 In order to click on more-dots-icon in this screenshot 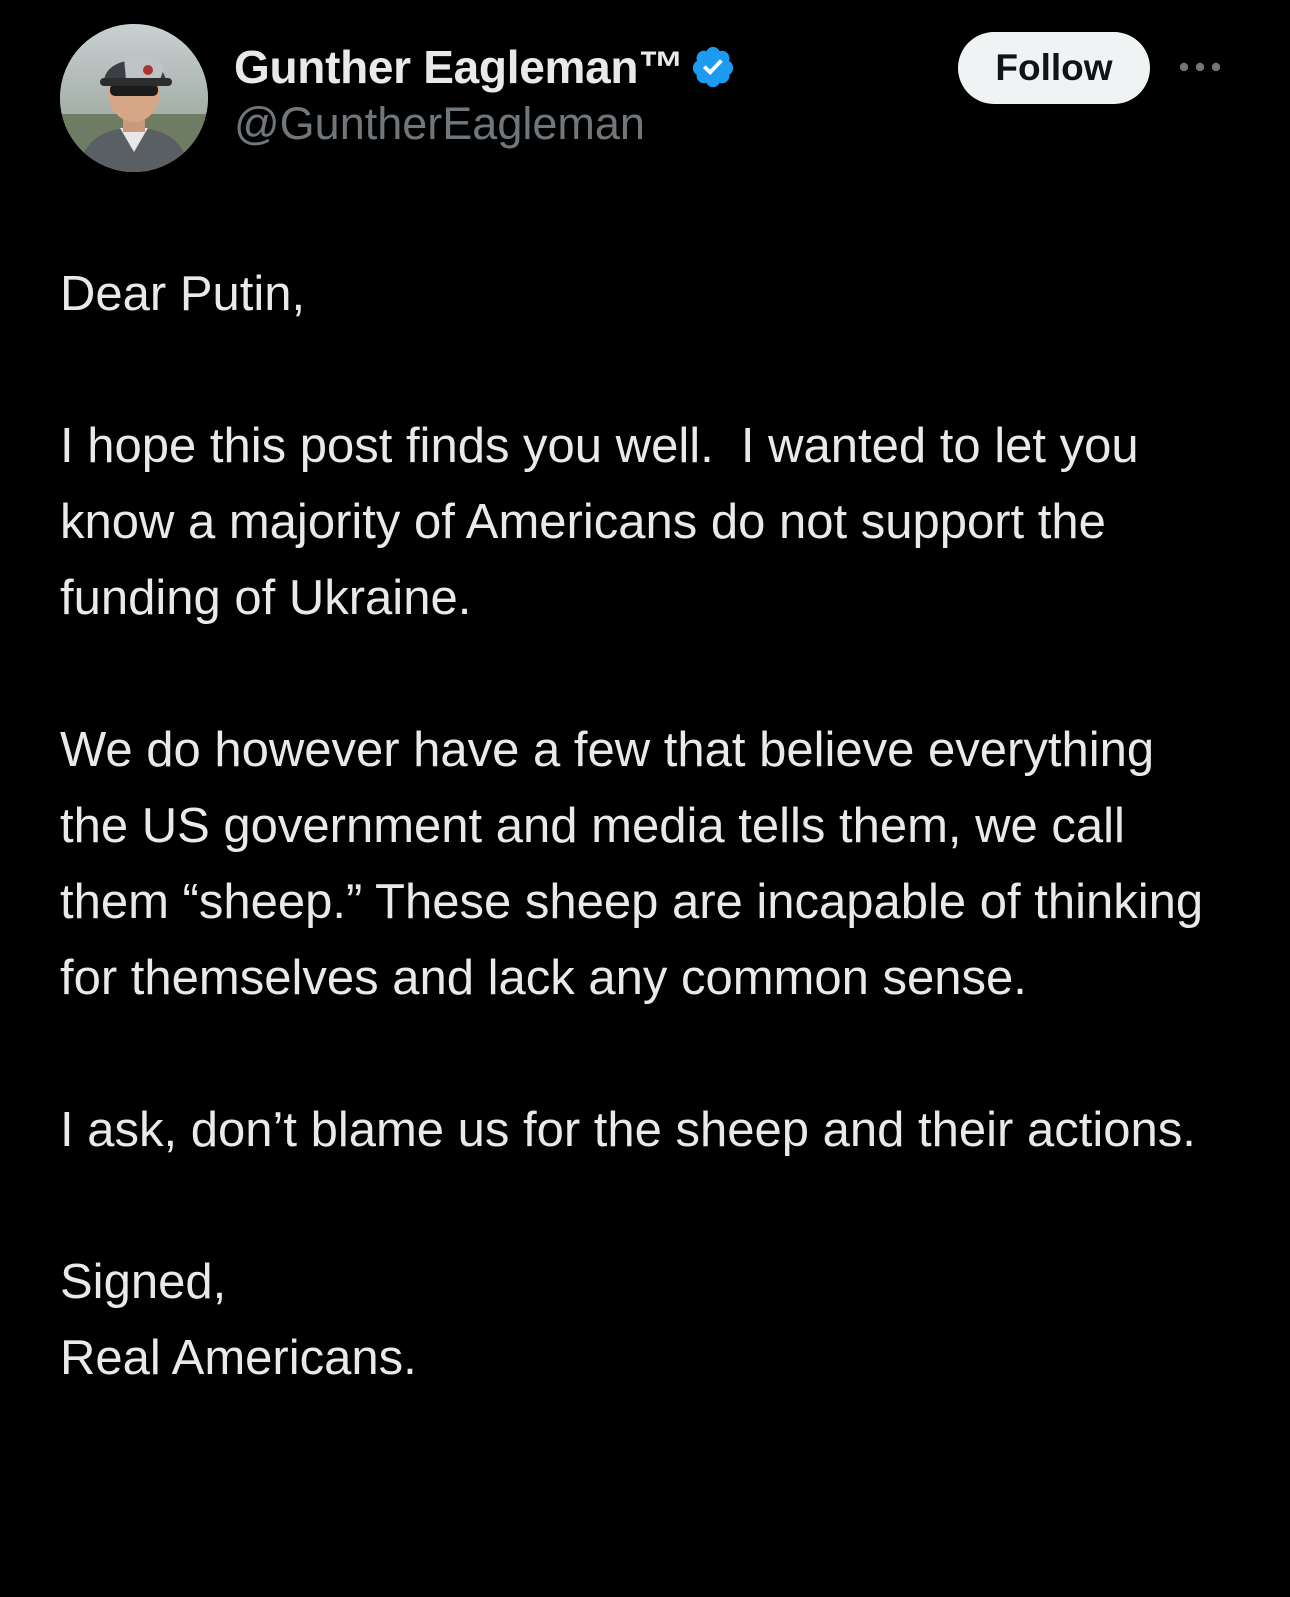, I will do `click(1200, 67)`.